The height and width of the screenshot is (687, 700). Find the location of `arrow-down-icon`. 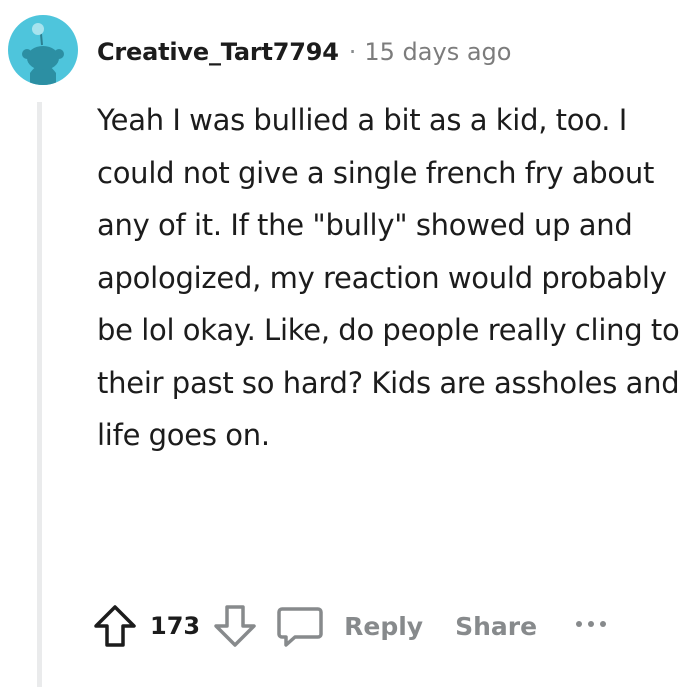

arrow-down-icon is located at coordinates (235, 626).